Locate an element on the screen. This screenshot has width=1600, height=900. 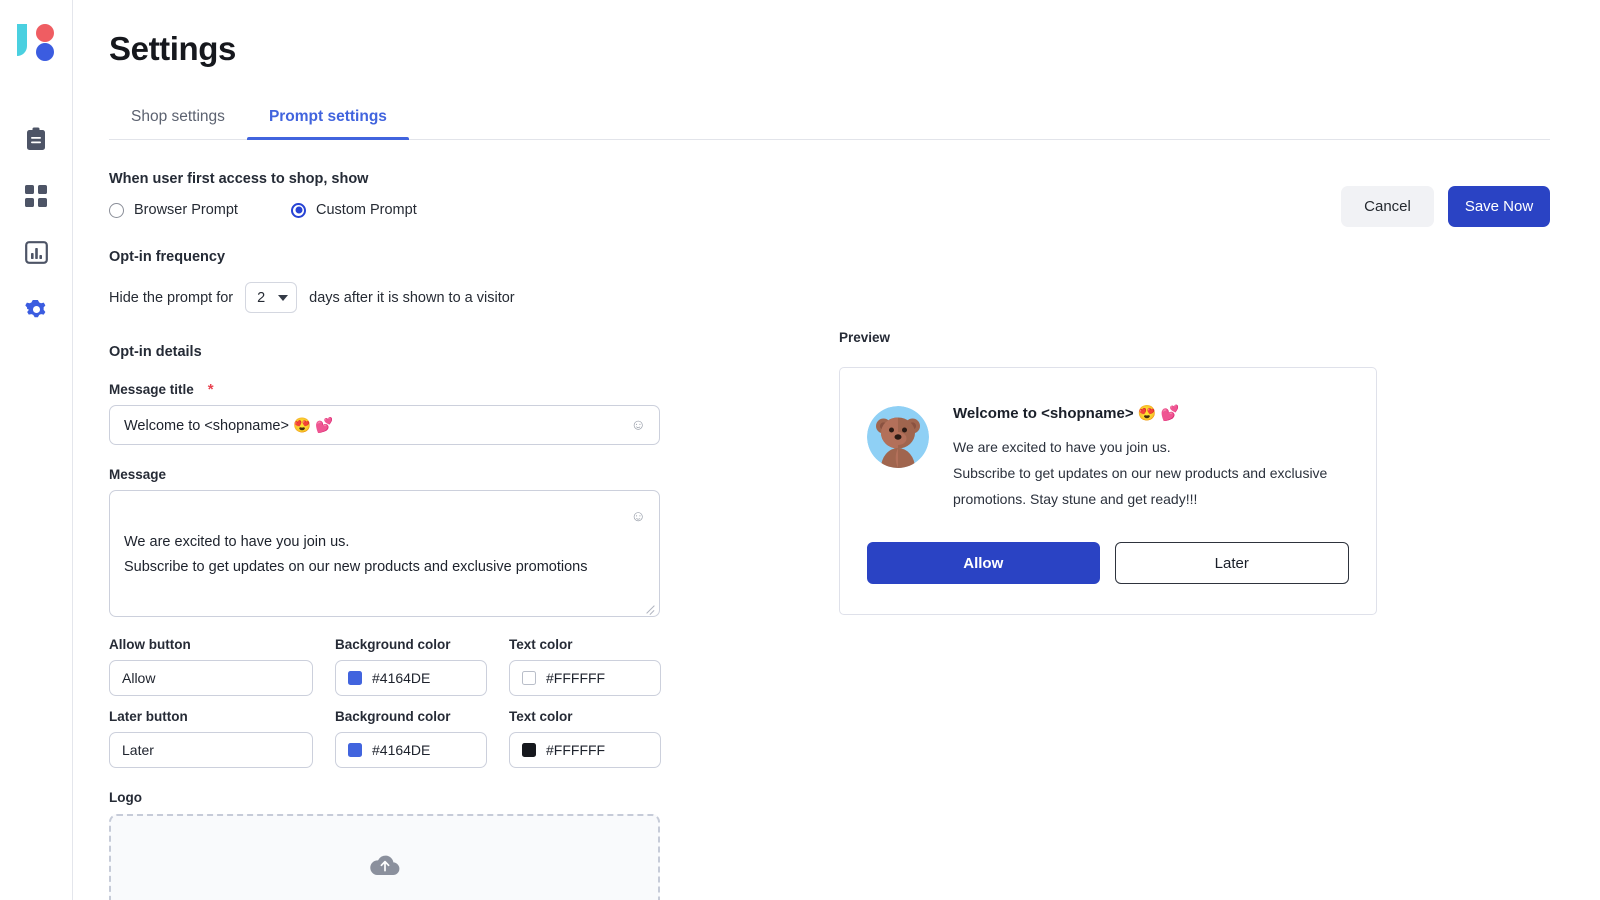
textarea-resize-handle is located at coordinates (650, 607).